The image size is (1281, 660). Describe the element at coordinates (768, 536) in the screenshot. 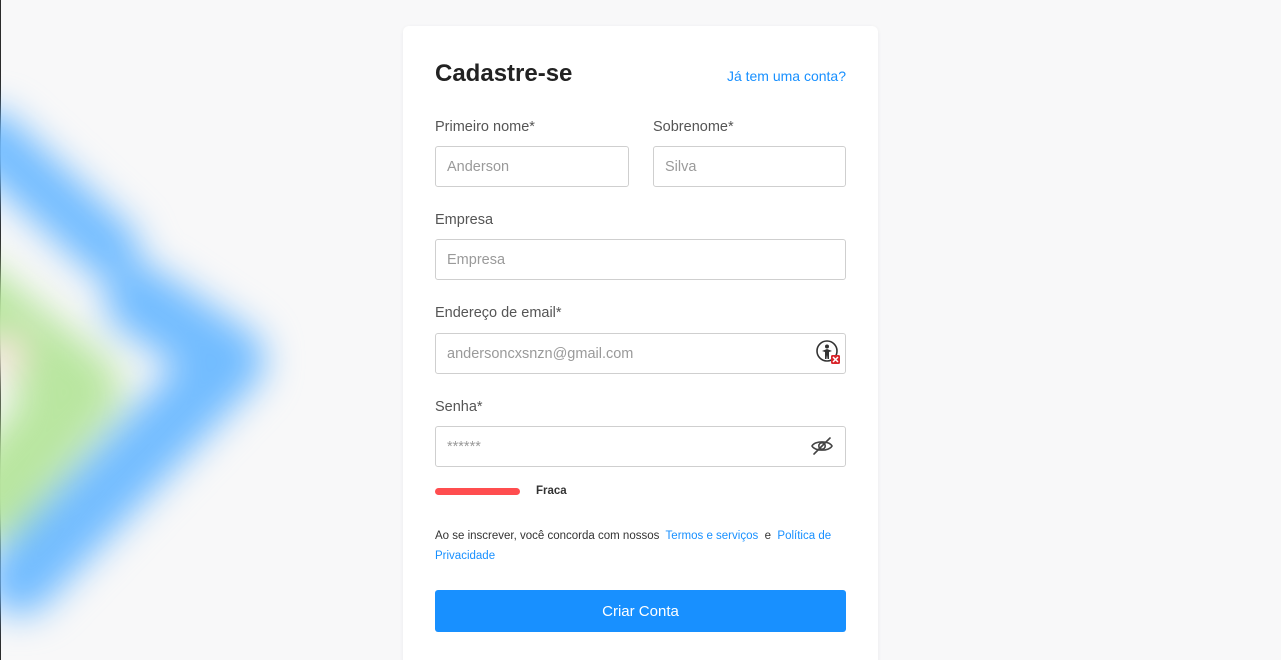

I see `terms-connector: e` at that location.